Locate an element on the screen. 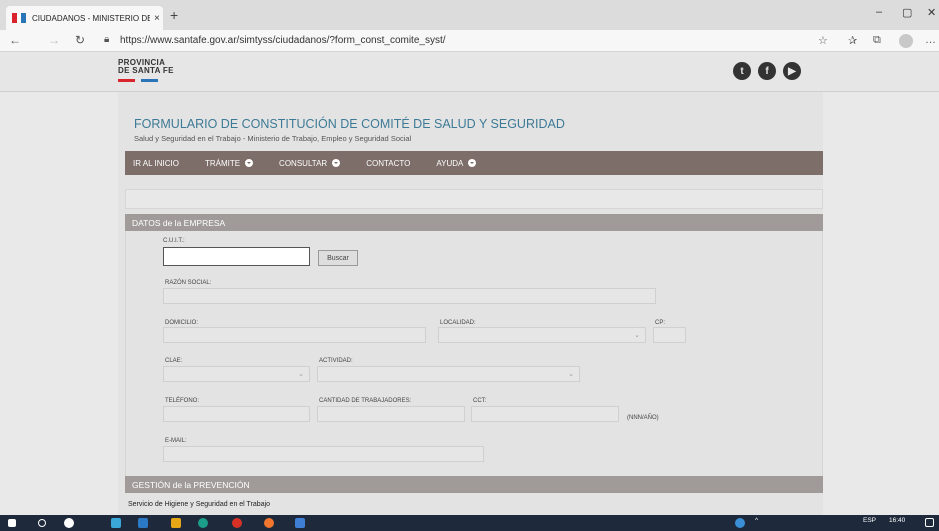 This screenshot has width=939, height=531. edge-icon is located at coordinates (203, 523).